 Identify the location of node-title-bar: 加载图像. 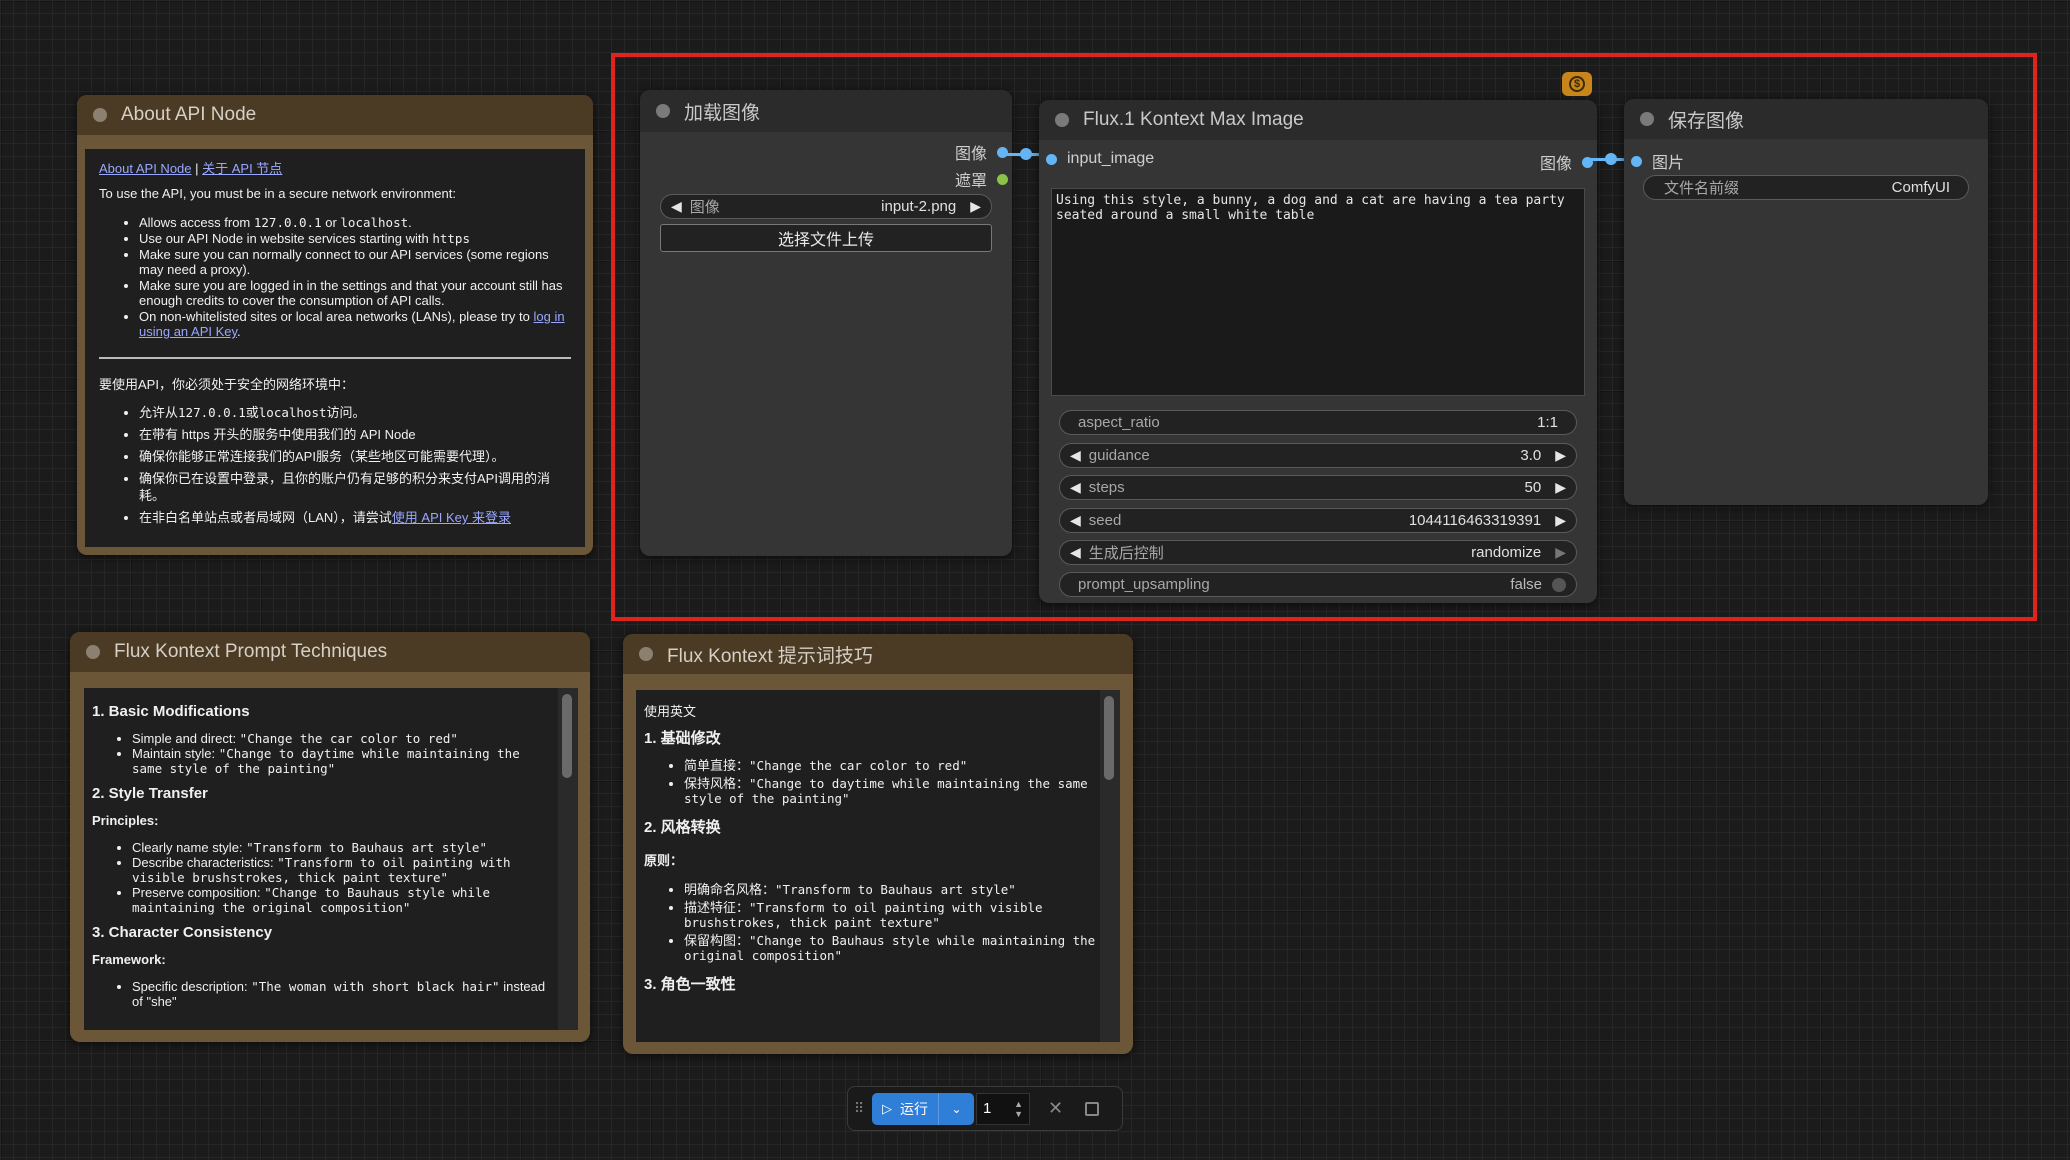
(826, 111).